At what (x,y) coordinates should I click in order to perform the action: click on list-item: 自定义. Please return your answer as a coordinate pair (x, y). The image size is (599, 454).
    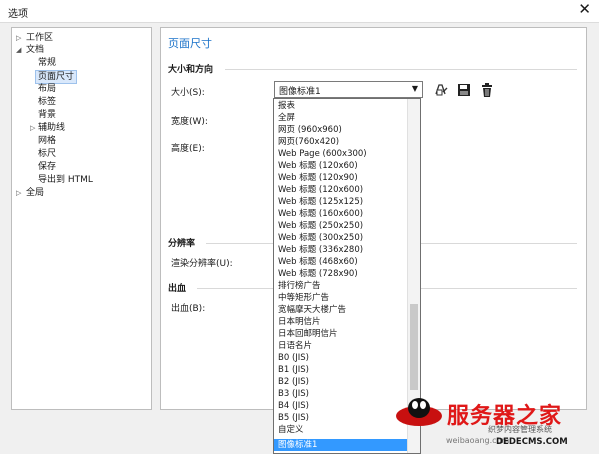
    Looking at the image, I should click on (291, 430).